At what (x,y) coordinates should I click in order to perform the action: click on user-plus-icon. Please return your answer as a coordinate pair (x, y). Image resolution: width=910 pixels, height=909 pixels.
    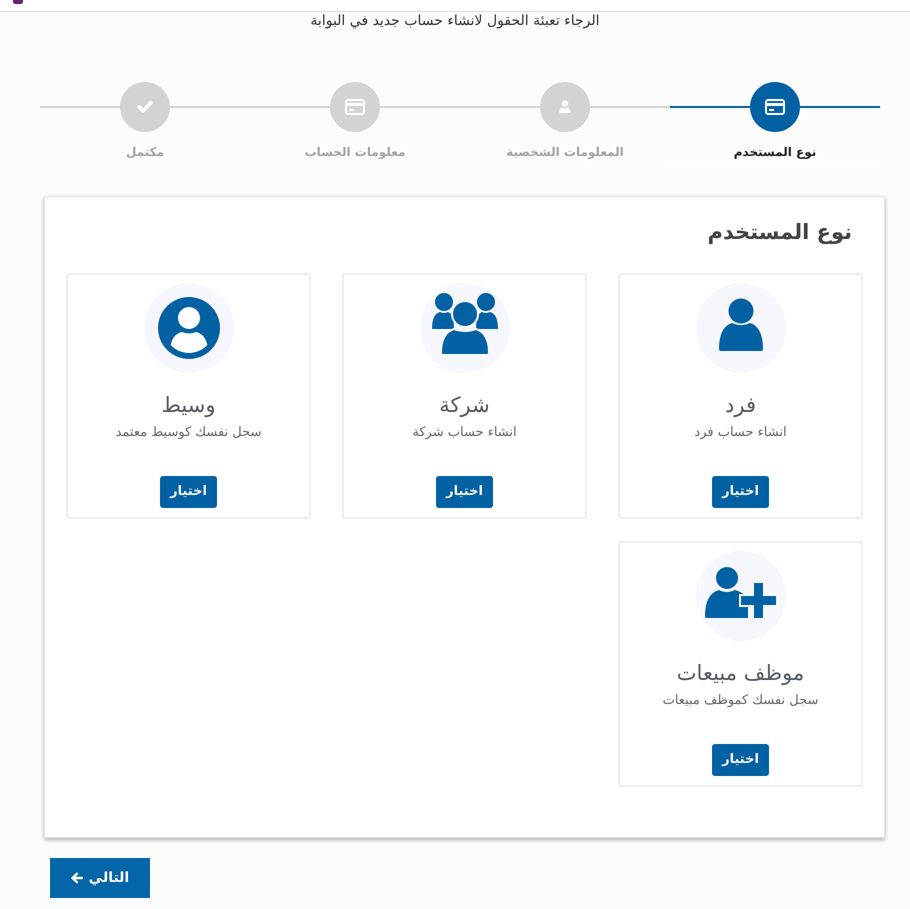
    Looking at the image, I should click on (741, 596).